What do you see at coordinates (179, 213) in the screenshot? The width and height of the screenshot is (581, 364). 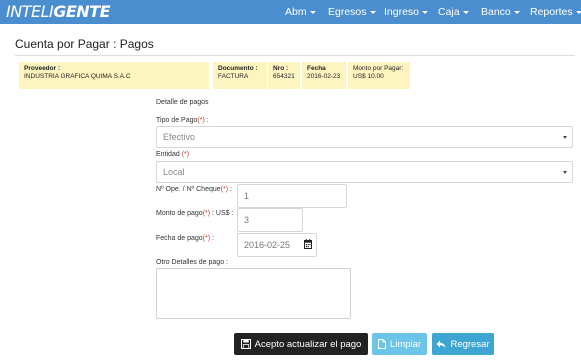 I see `monto-pago-label-text: Monto de pago` at bounding box center [179, 213].